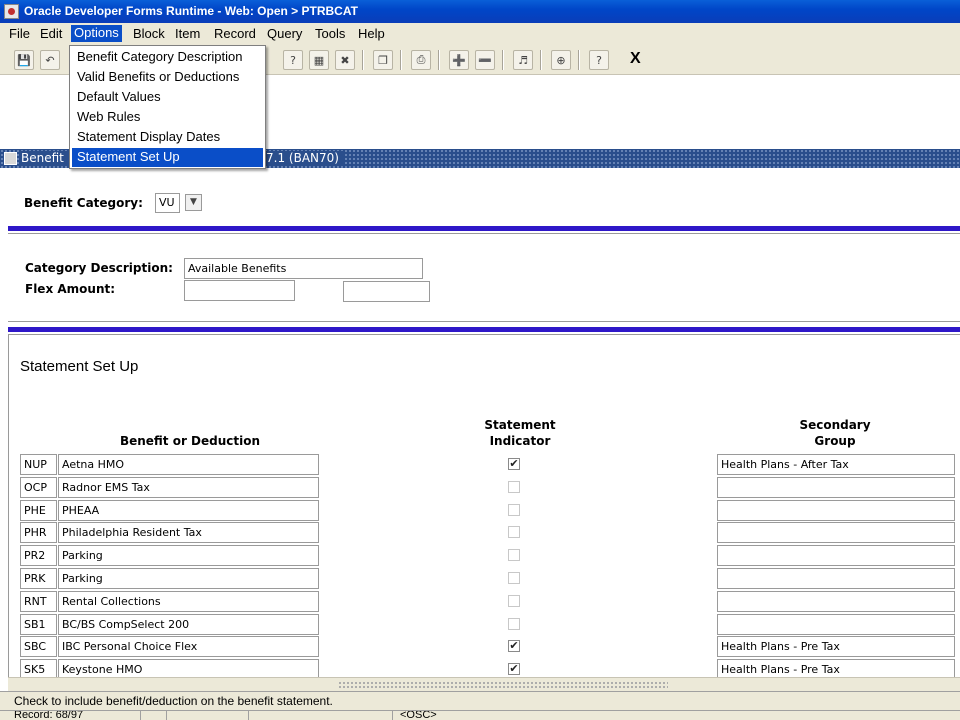 This screenshot has width=960, height=720. What do you see at coordinates (490, 625) in the screenshot?
I see `table-row: SB1 BC/BS CompSelect 200` at bounding box center [490, 625].